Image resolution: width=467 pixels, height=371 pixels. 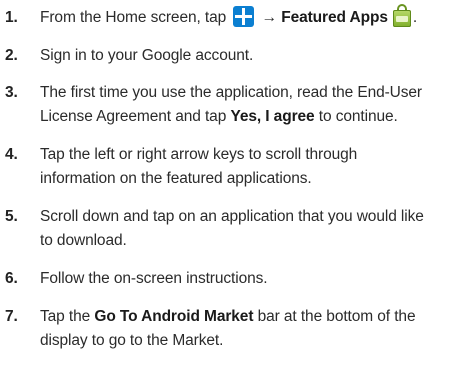 What do you see at coordinates (67, 316) in the screenshot?
I see `step-text-part: Tap the` at bounding box center [67, 316].